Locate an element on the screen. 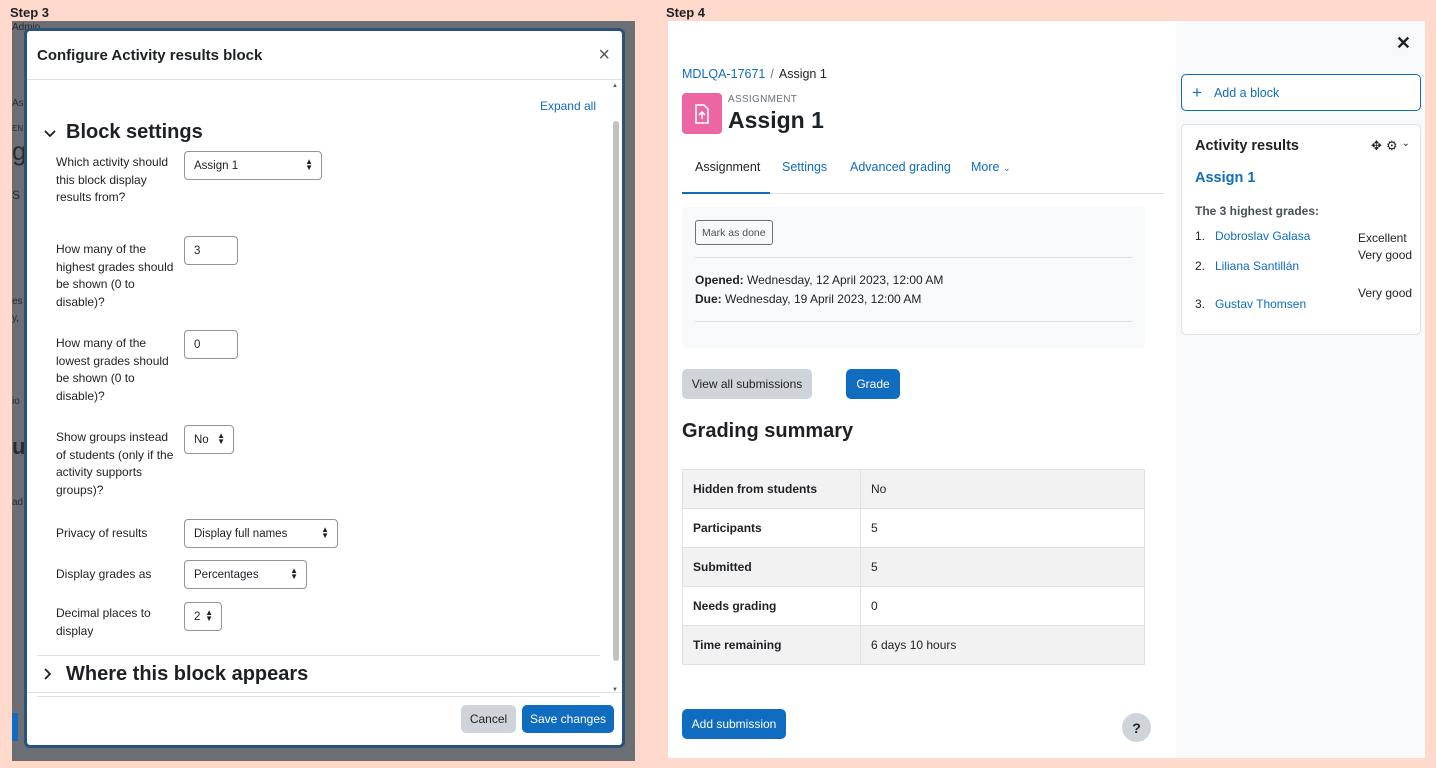 The height and width of the screenshot is (768, 1436). grading-summary-heading: Grading summary is located at coordinates (768, 431).